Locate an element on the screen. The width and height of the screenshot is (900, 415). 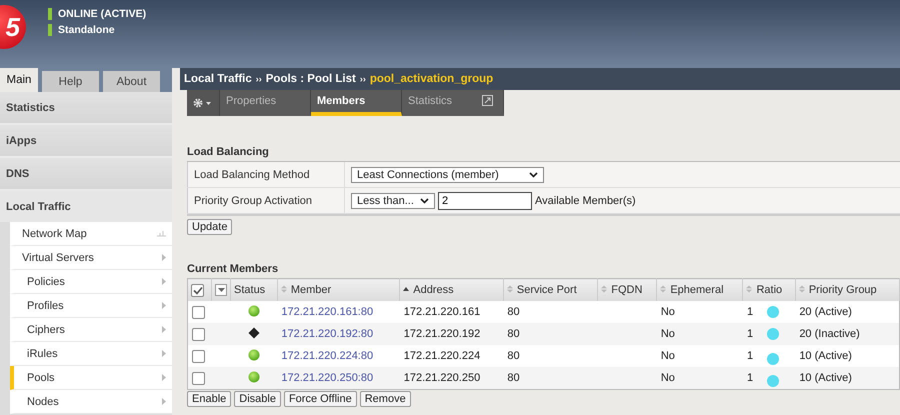
sidebar-item: Pools is located at coordinates (91, 378).